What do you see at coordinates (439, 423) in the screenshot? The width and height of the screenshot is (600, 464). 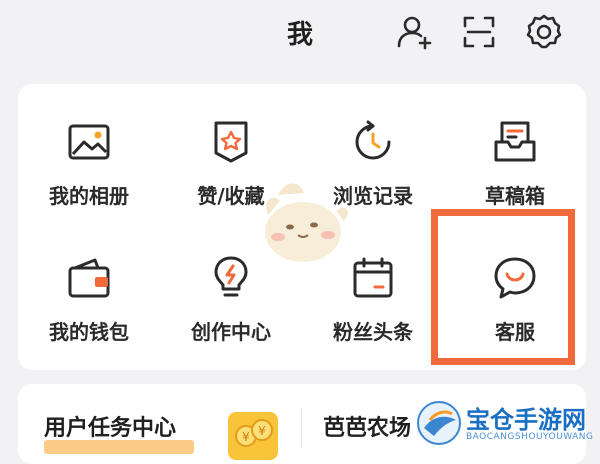 I see `watermark-logo-icon` at bounding box center [439, 423].